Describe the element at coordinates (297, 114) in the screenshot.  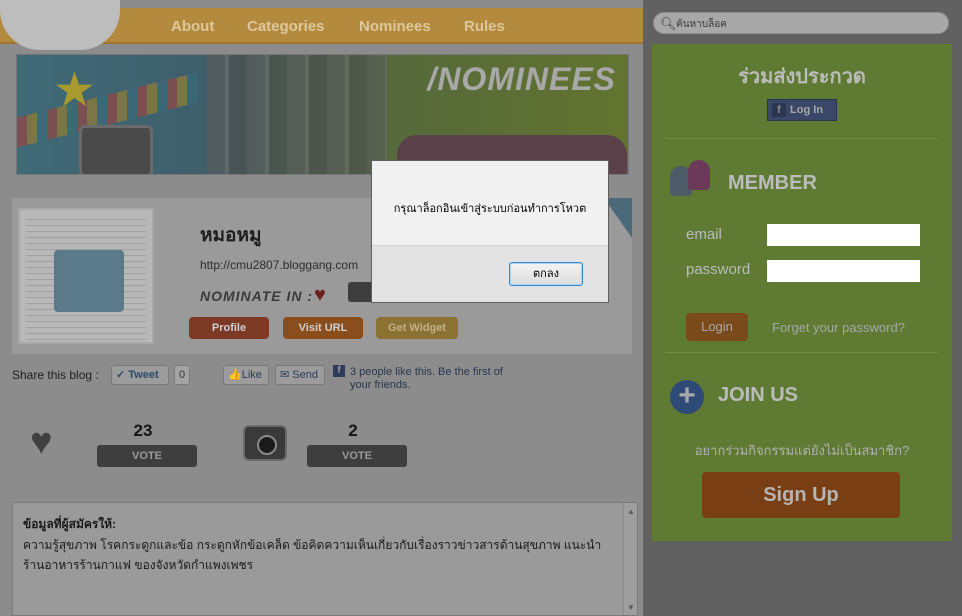
I see `banner-city-graphic` at that location.